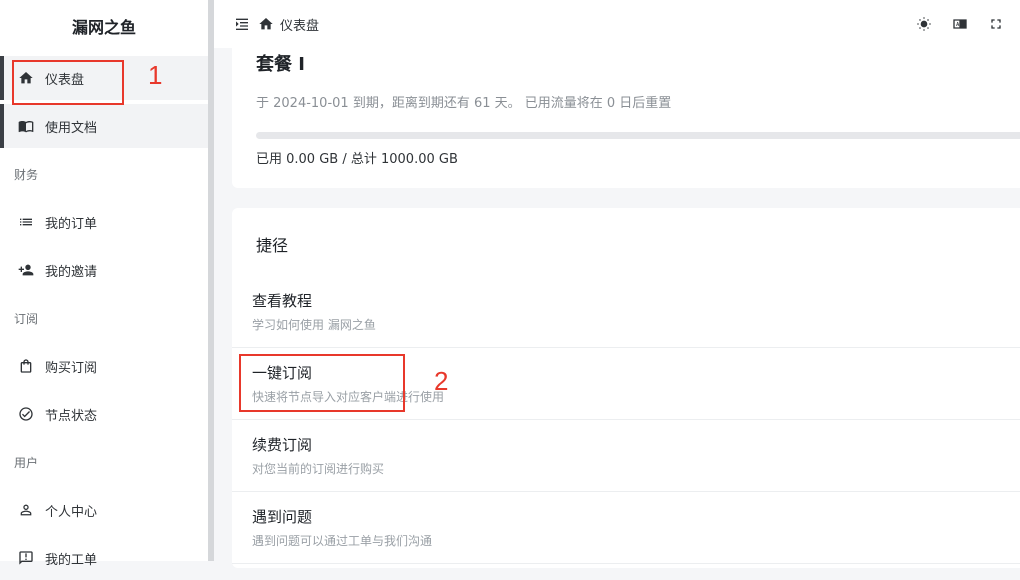  Describe the element at coordinates (104, 366) in the screenshot. I see `sidebar-item-buy-subscription: 购买订阅` at that location.